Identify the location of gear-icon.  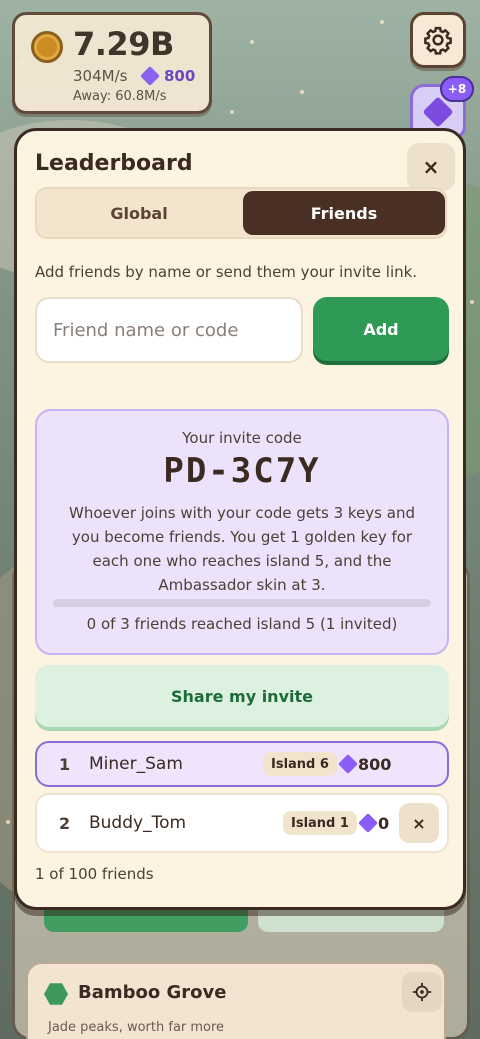
(438, 40).